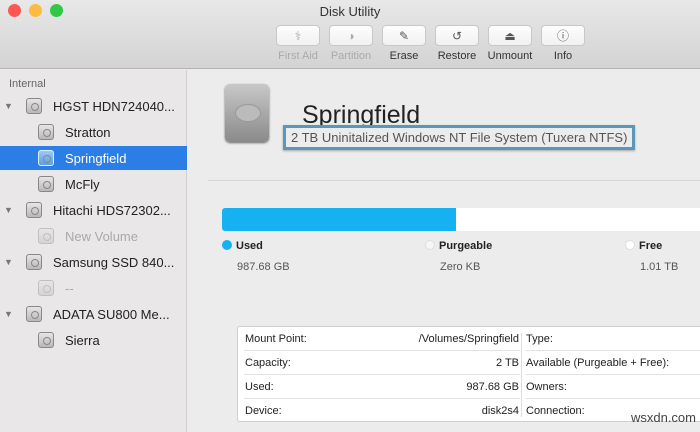  I want to click on info-label: Device:, so click(263, 411).